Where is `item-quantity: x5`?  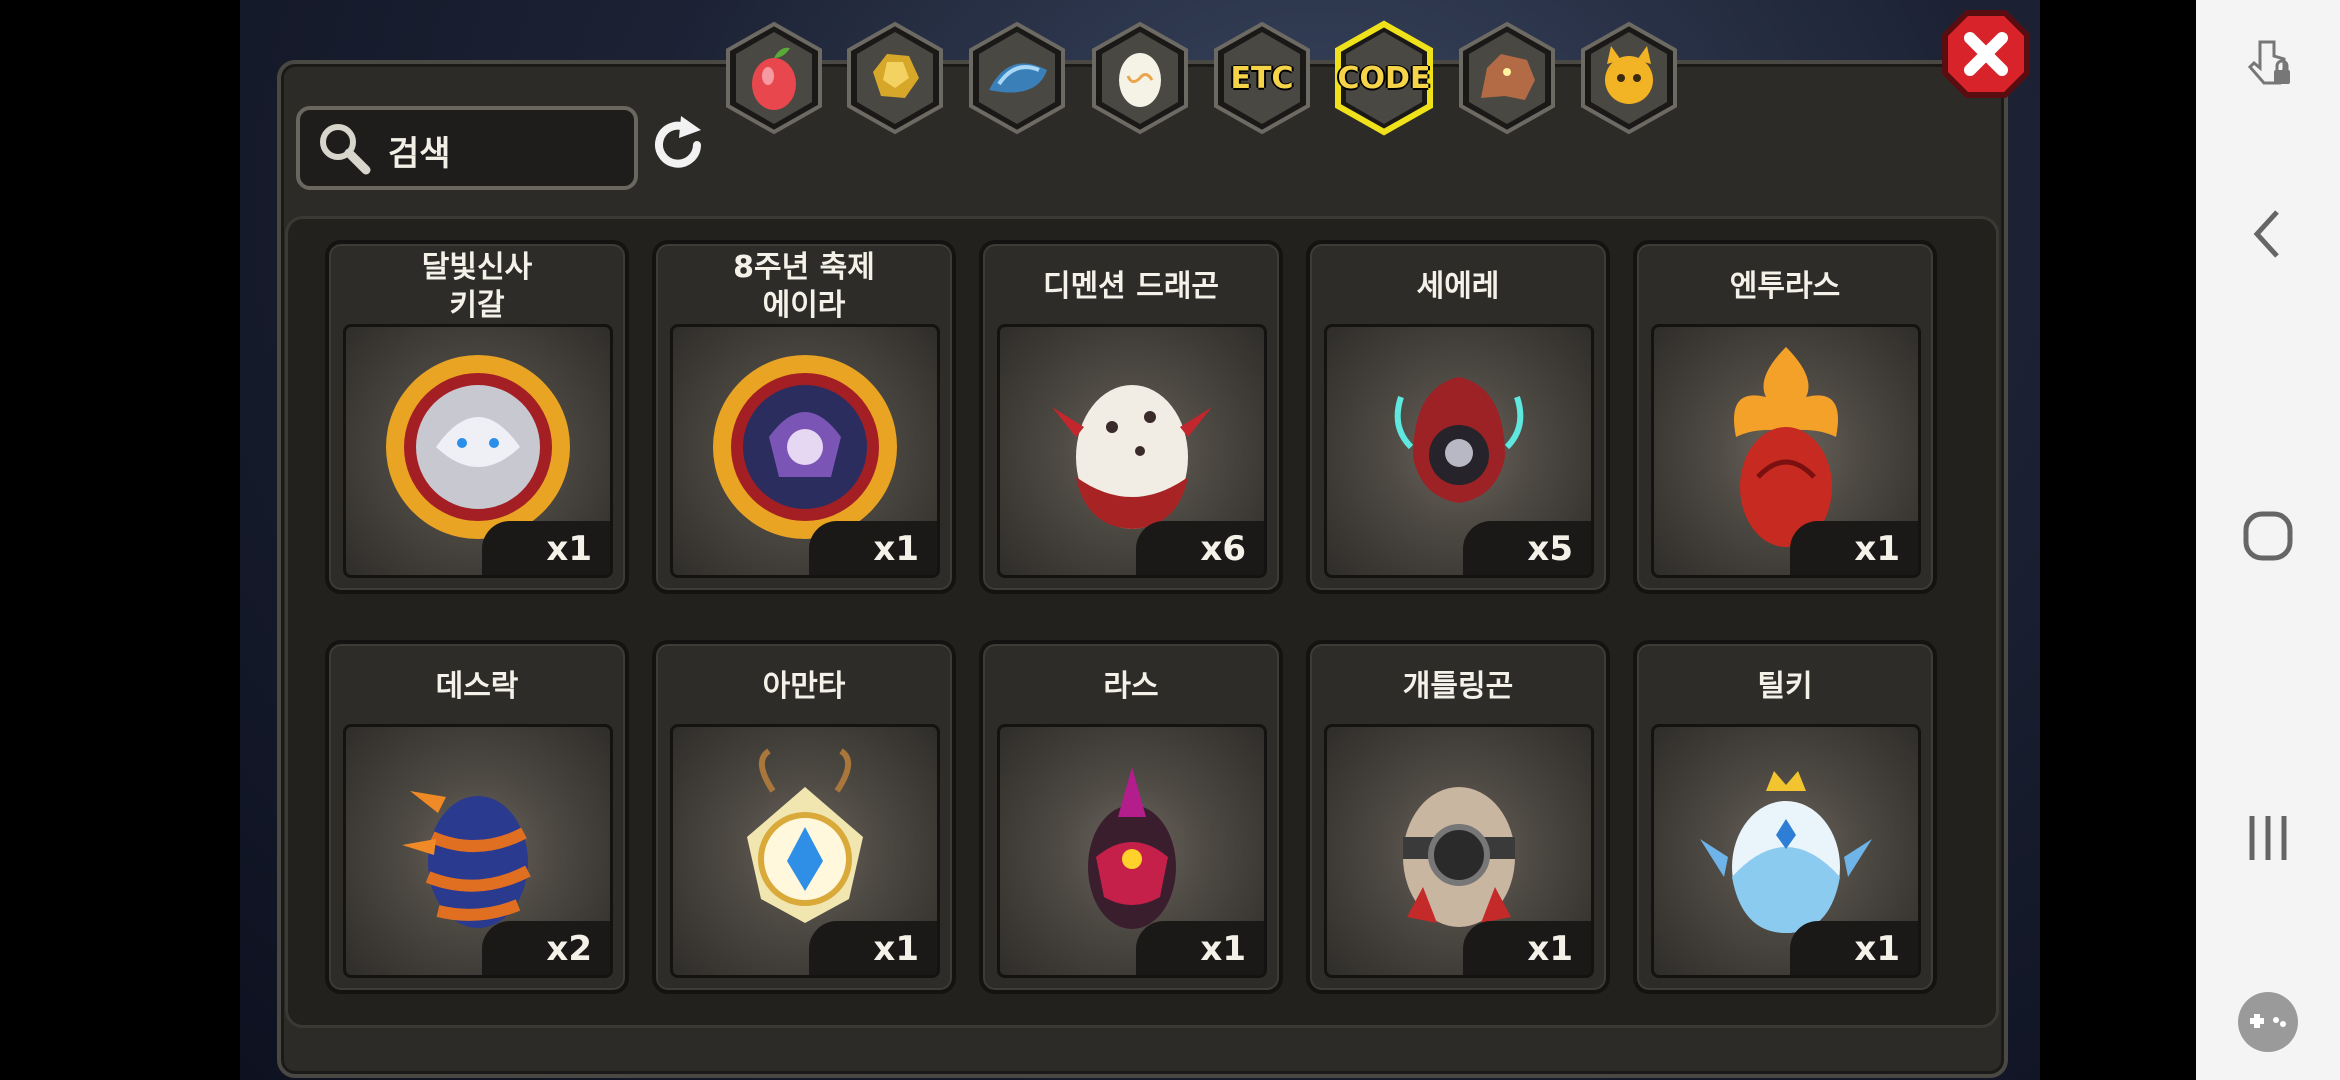 item-quantity: x5 is located at coordinates (1527, 548).